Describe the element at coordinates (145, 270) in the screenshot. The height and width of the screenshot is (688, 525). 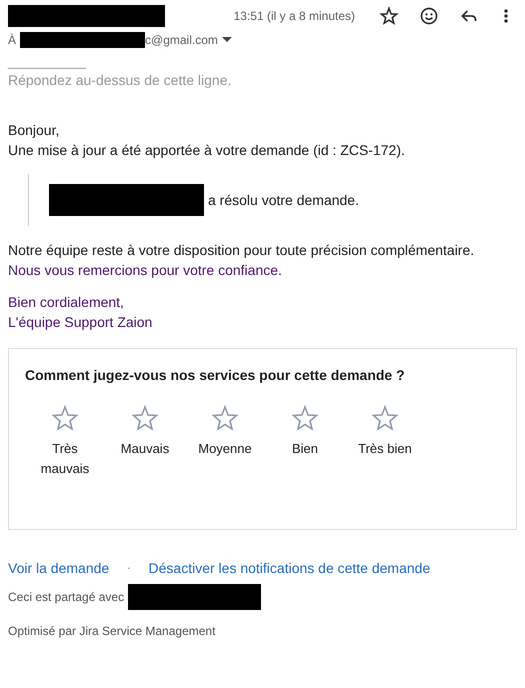
I see `closing-text: Nous vous remercions pour votre confiance.` at that location.